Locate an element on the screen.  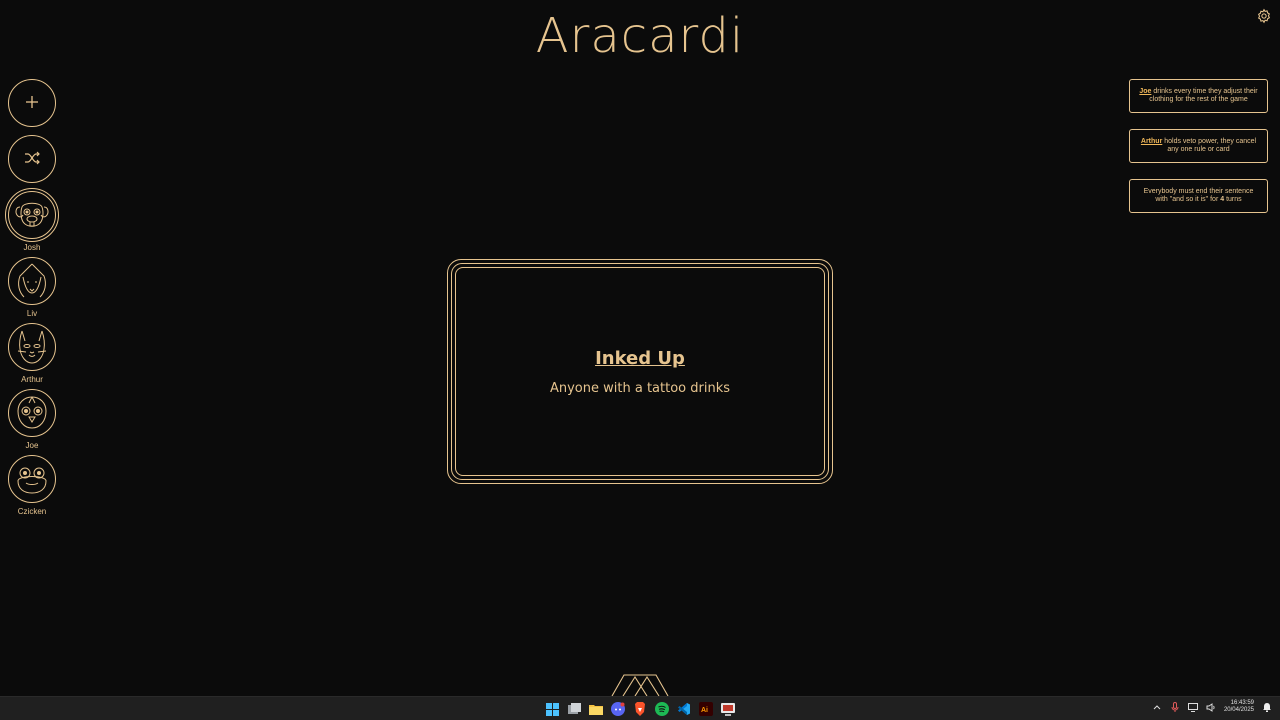
player-name: Josh is located at coordinates (32, 247).